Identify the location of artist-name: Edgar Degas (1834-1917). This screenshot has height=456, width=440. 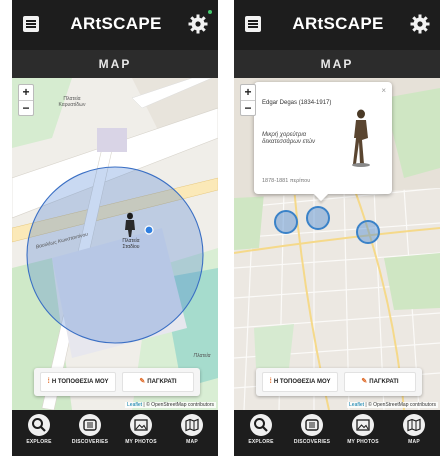
(297, 103).